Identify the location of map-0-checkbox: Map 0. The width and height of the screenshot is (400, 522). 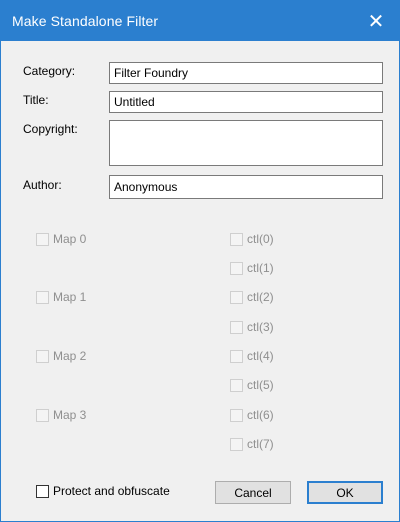
(61, 239).